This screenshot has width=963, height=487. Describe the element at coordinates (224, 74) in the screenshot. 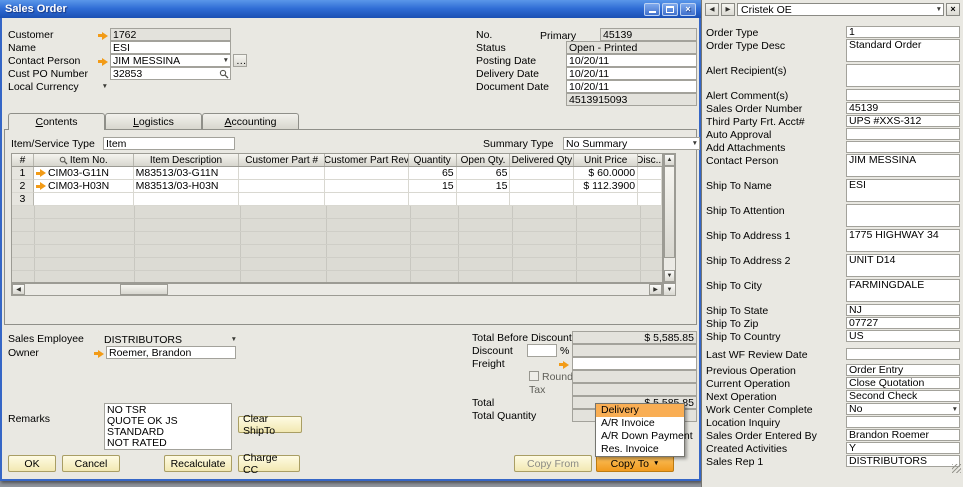

I see `search-icon` at that location.